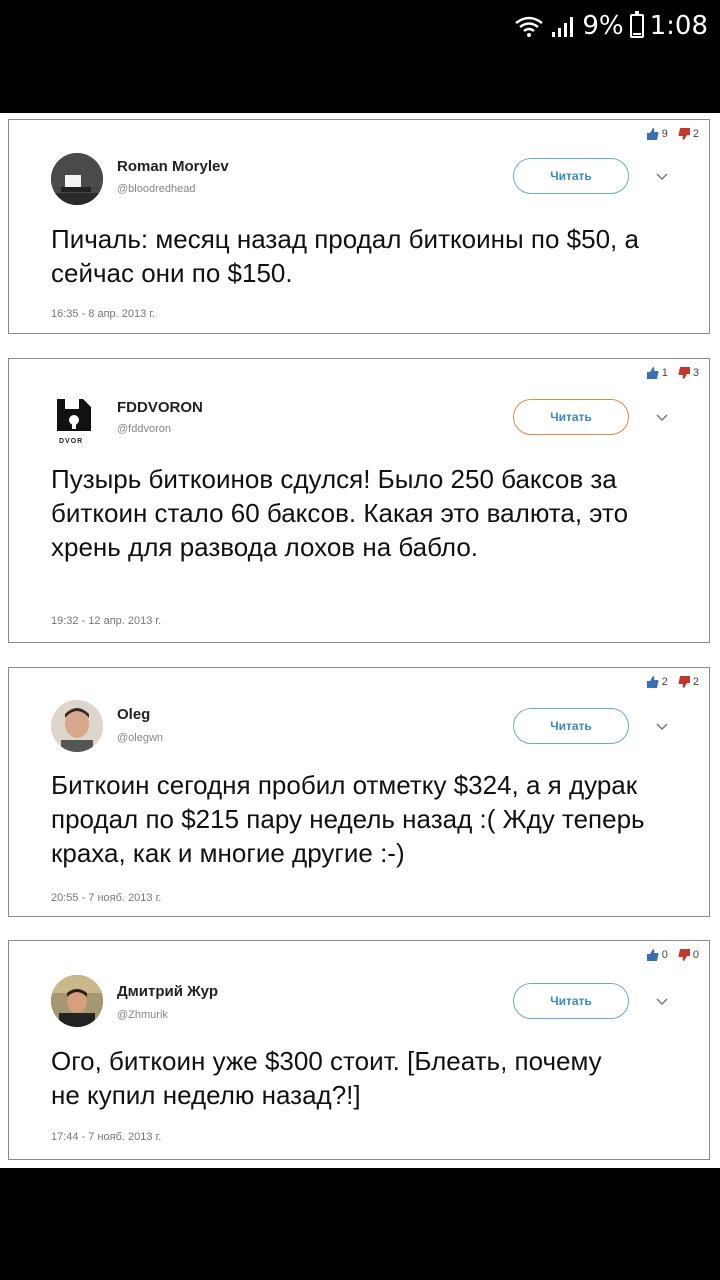 The width and height of the screenshot is (720, 1280). Describe the element at coordinates (672, 682) in the screenshot. I see `vote-bar: 2 2` at that location.